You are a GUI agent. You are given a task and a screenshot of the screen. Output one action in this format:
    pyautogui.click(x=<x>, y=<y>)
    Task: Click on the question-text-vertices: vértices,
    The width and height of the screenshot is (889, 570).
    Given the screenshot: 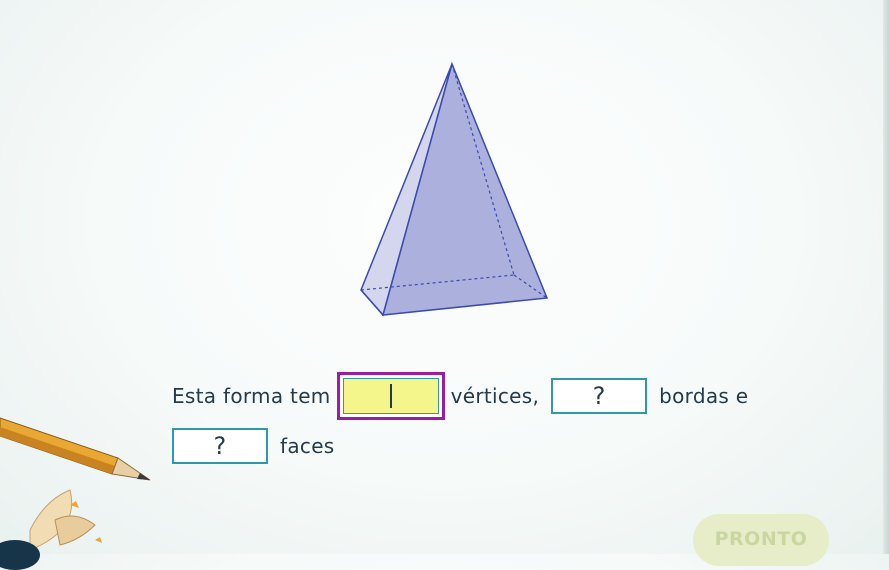 What is the action you would take?
    pyautogui.click(x=495, y=396)
    